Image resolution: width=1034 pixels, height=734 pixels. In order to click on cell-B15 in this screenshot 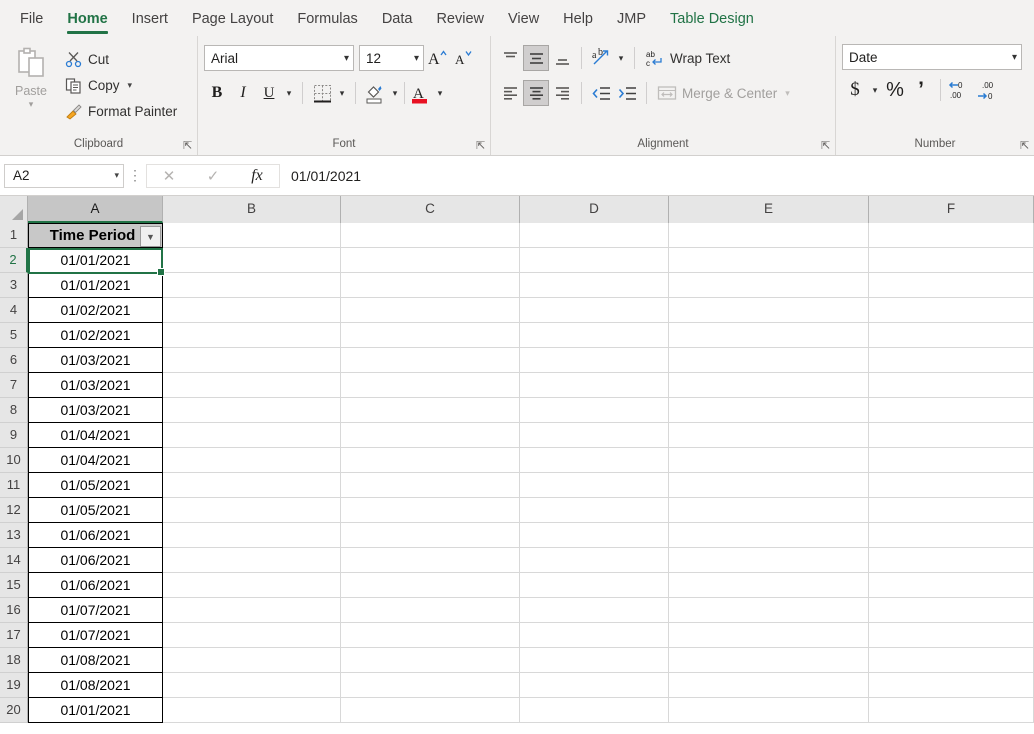, I will do `click(252, 585)`.